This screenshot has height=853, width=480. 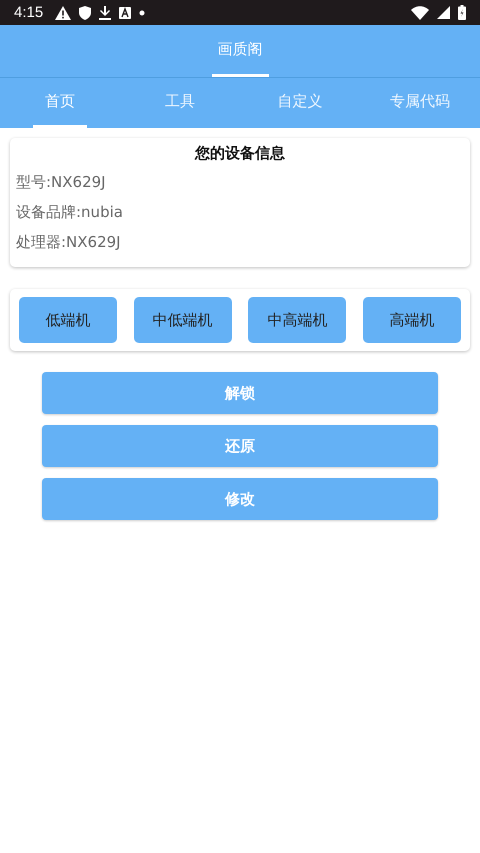 What do you see at coordinates (183, 320) in the screenshot?
I see `preset-button: 中低端机` at bounding box center [183, 320].